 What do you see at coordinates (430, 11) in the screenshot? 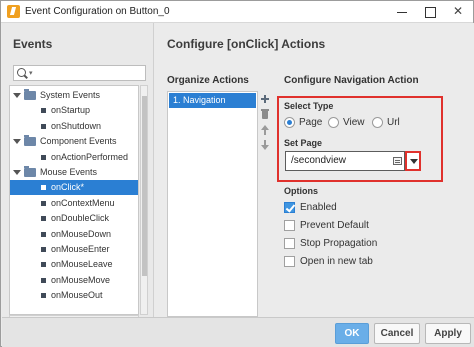
I see `maximize-icon` at bounding box center [430, 11].